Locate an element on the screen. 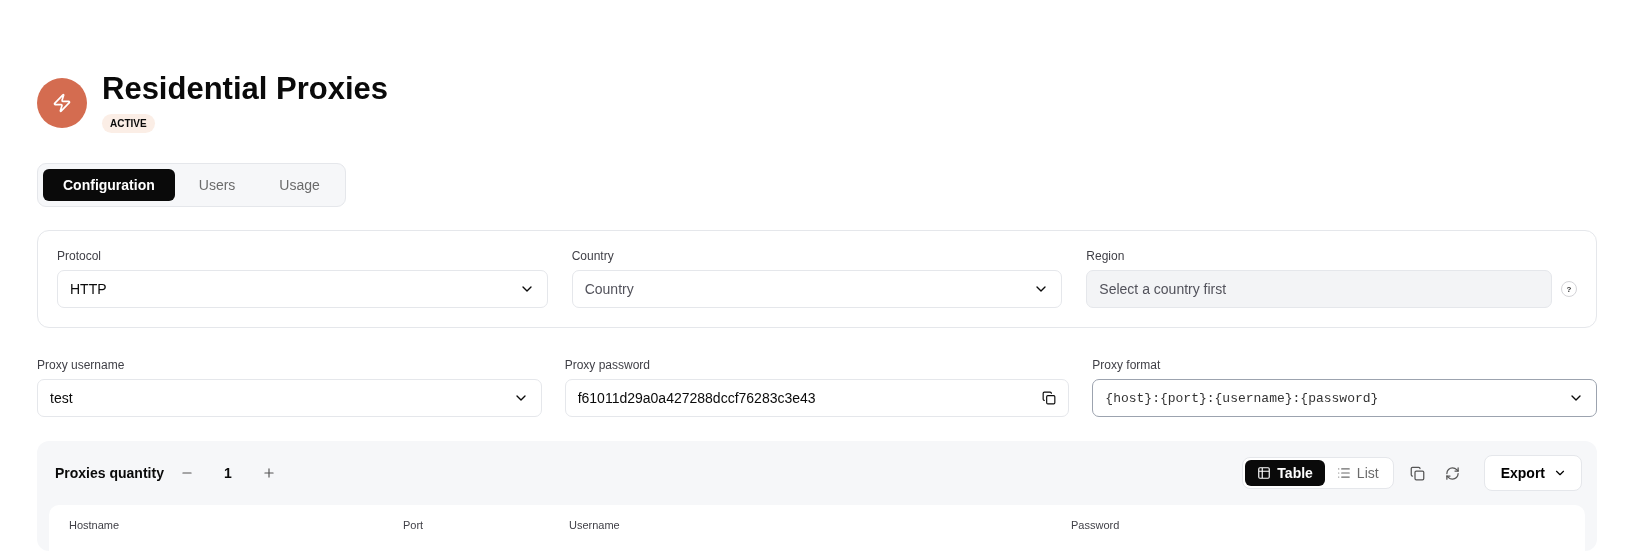 The height and width of the screenshot is (555, 1636). field-label: Proxy username is located at coordinates (81, 365).